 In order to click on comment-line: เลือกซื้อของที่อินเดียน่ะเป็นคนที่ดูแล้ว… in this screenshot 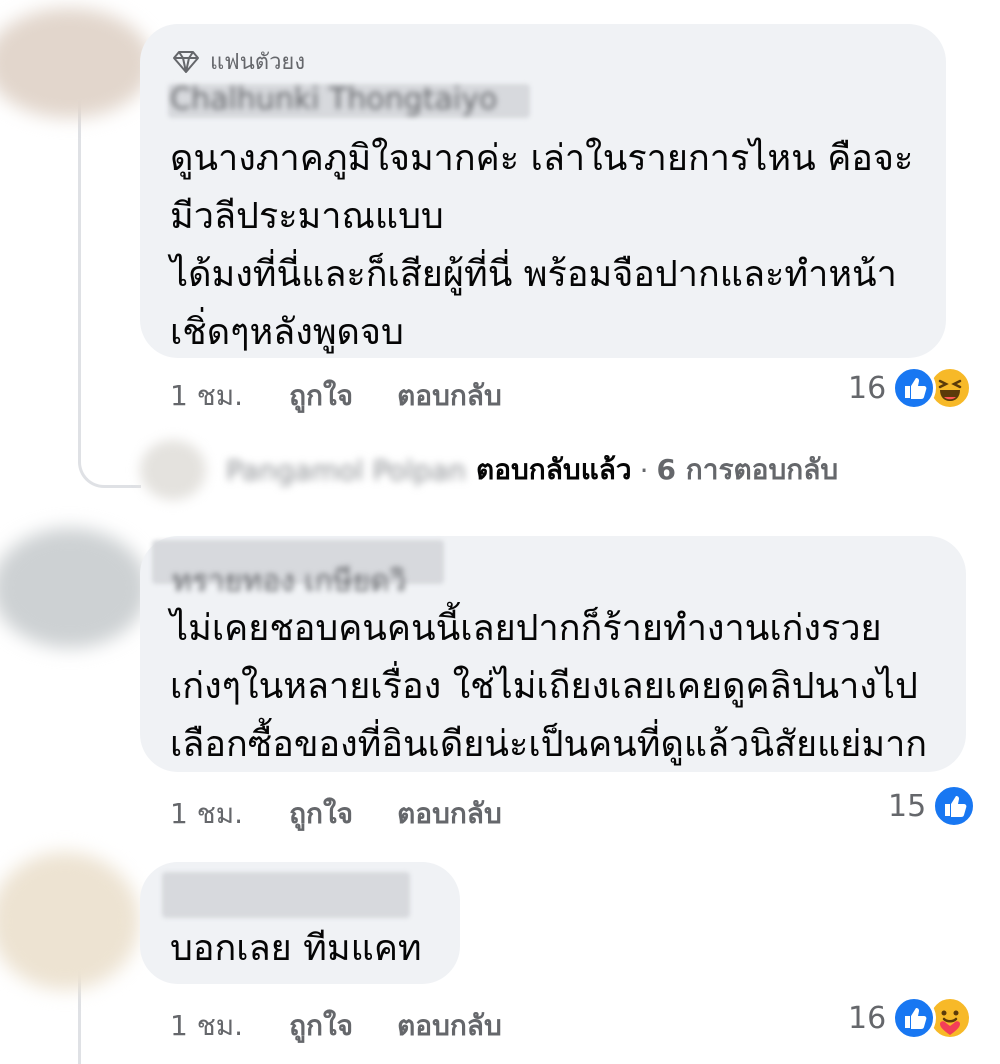, I will do `click(549, 744)`.